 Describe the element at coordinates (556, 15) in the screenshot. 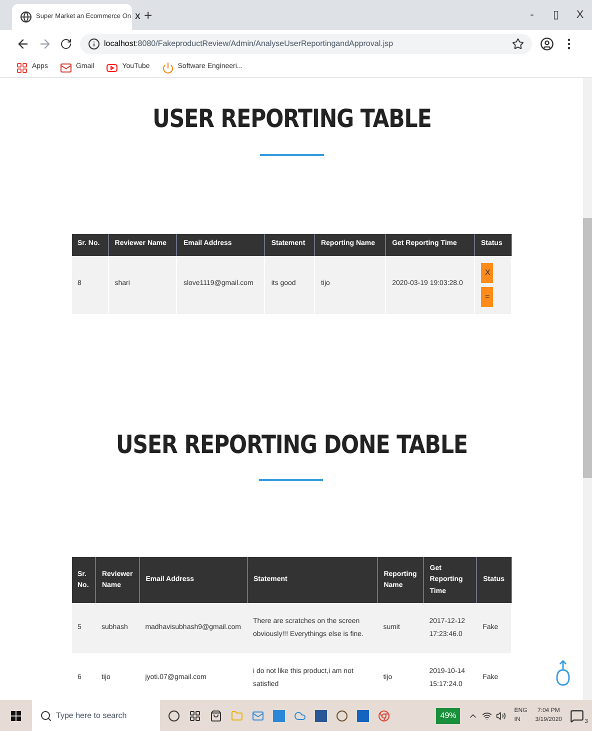

I see `window-control: ▯` at that location.